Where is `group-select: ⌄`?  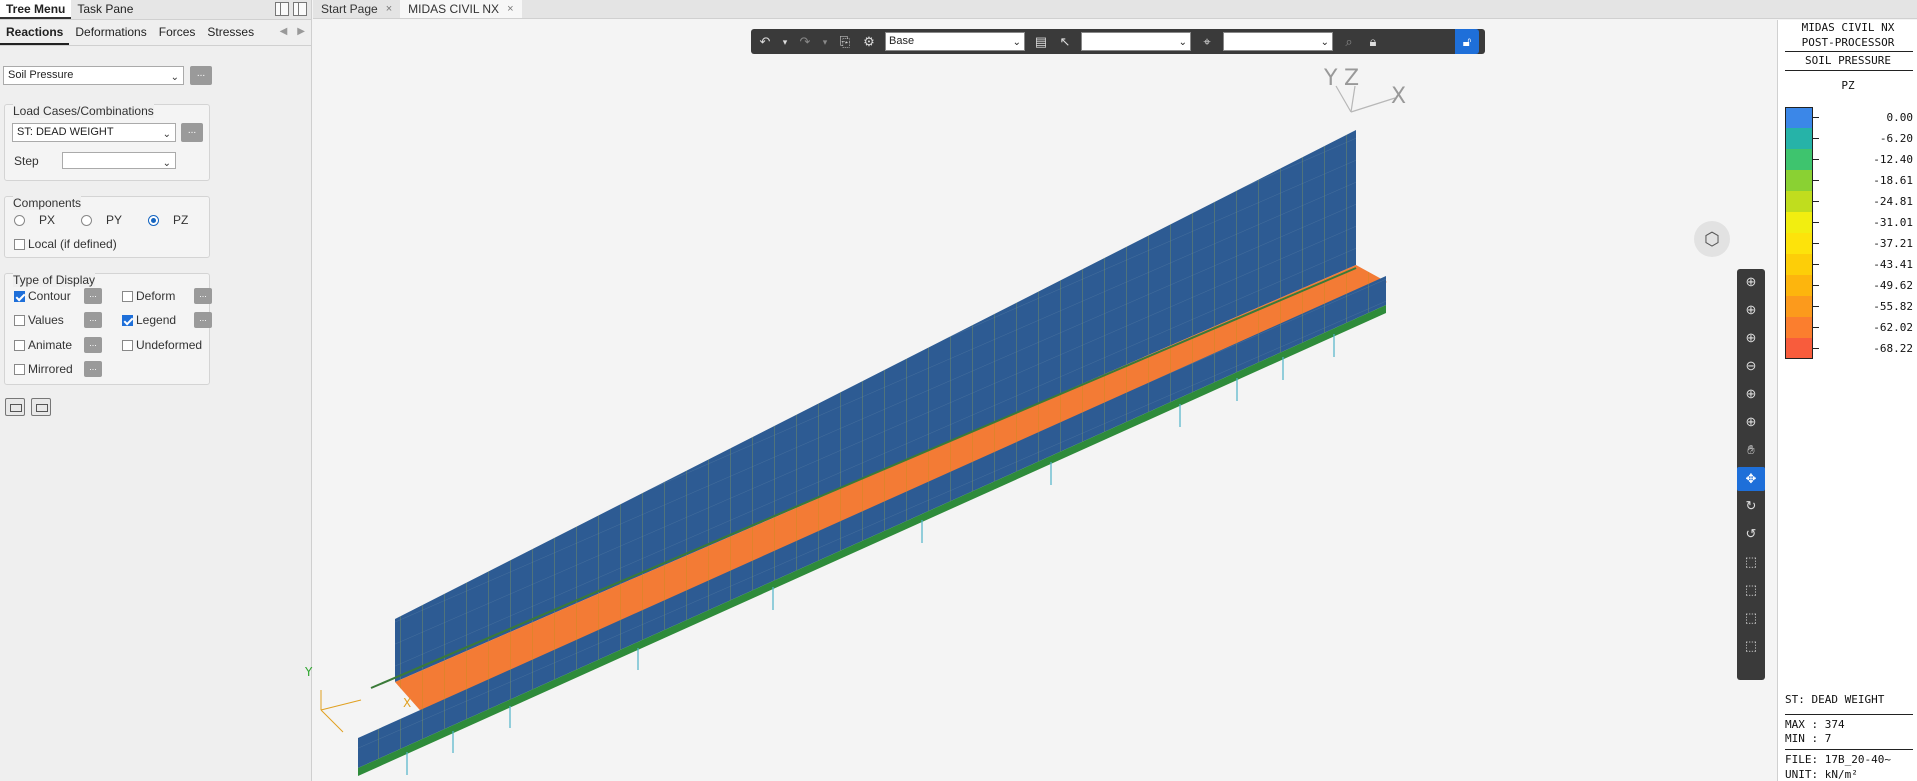
group-select: ⌄ is located at coordinates (1136, 41).